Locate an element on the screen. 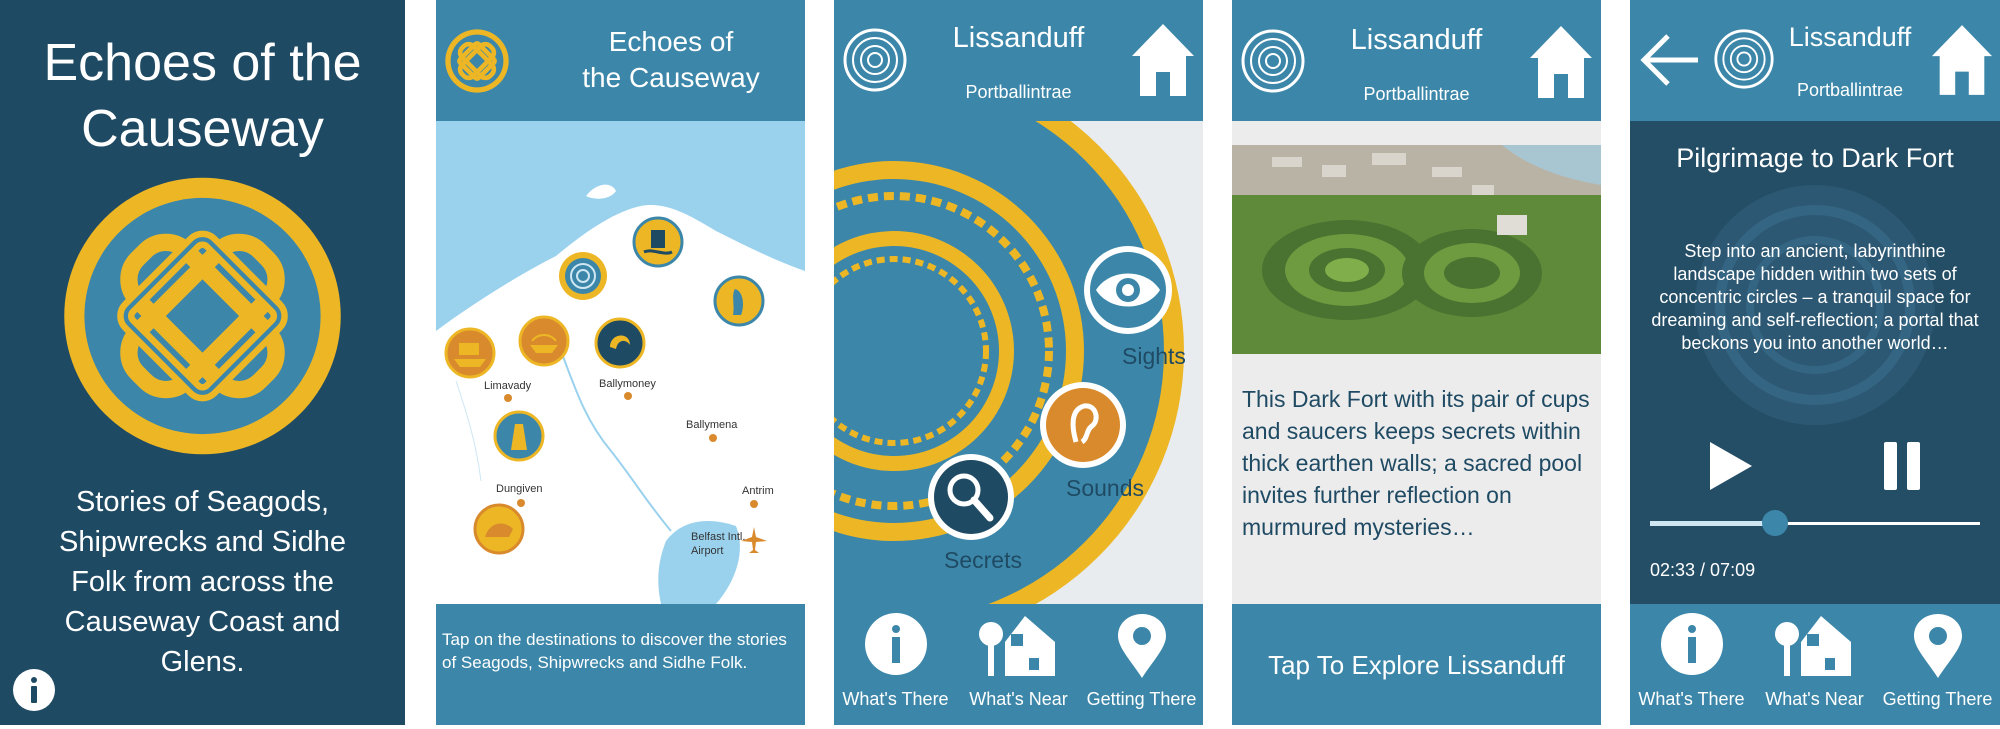 The width and height of the screenshot is (2000, 729). knot-badge-icon is located at coordinates (477, 61).